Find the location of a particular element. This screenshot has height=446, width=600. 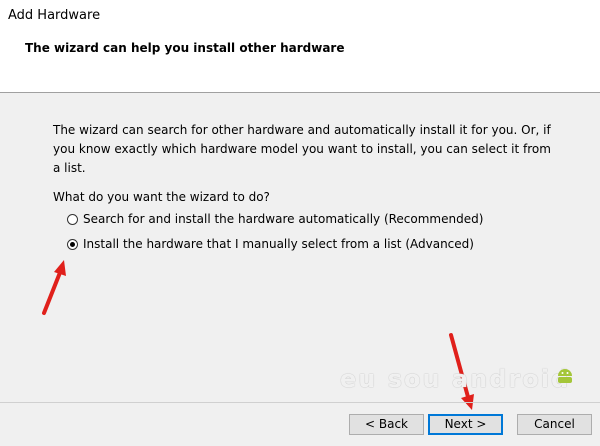

title-bar: Add Hardware is located at coordinates (300, 16).